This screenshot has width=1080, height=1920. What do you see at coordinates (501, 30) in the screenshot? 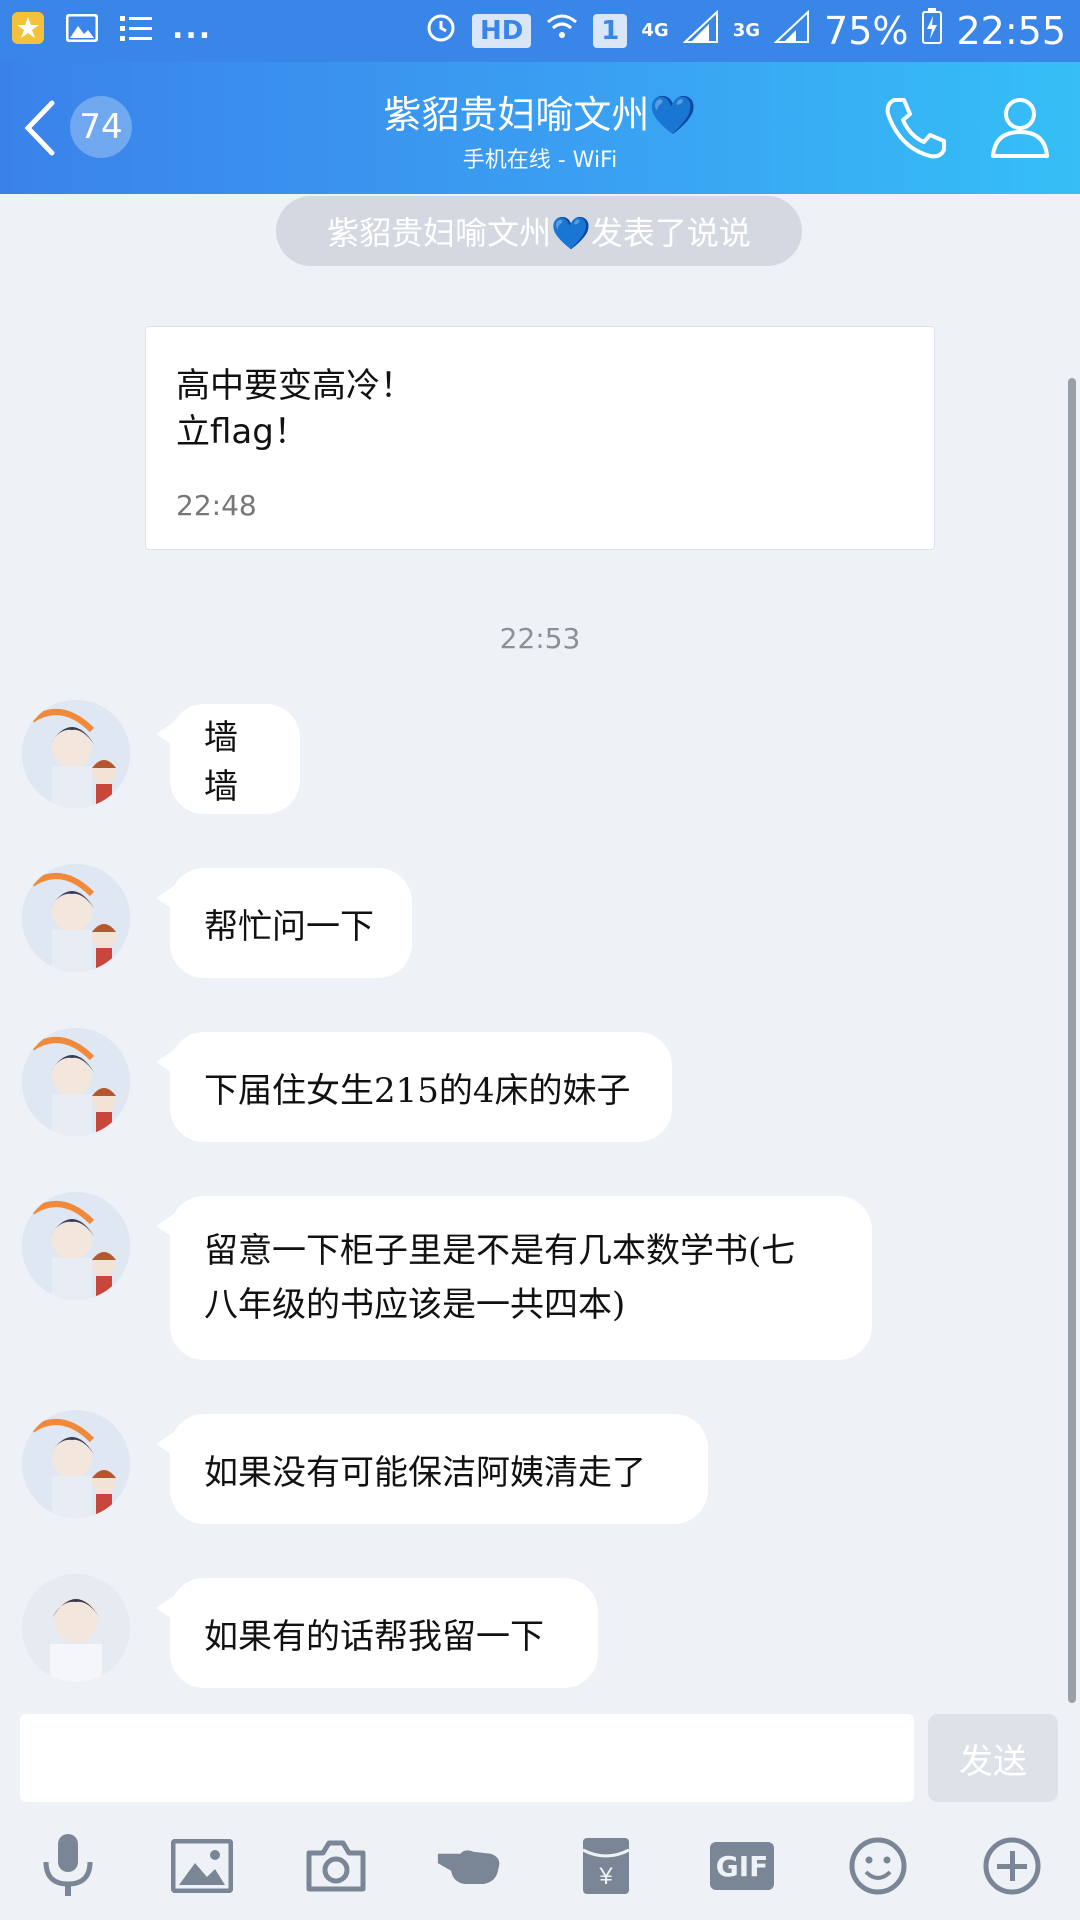
I see `hd-badge: HD` at bounding box center [501, 30].